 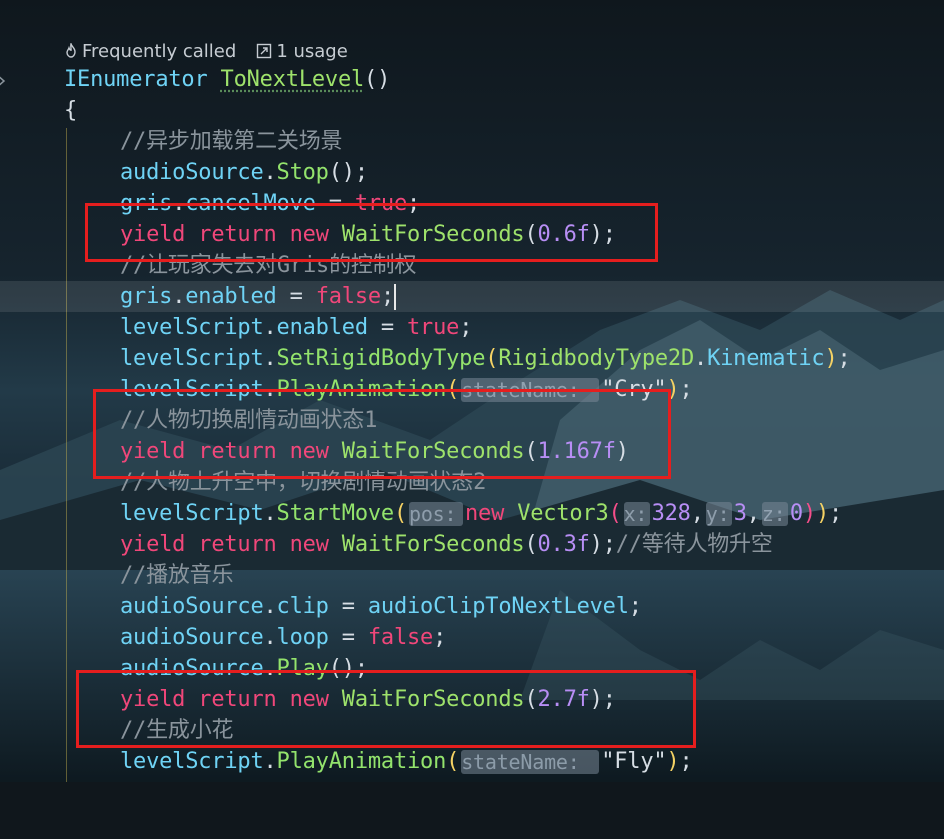 I want to click on number: 0.3f, so click(x=563, y=544).